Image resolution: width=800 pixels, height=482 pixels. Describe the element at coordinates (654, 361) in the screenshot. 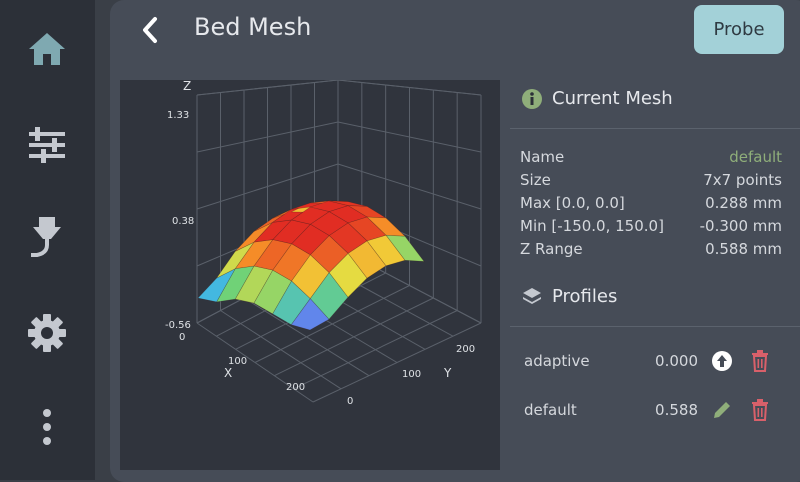

I see `profile-row: adaptive 0.000` at that location.